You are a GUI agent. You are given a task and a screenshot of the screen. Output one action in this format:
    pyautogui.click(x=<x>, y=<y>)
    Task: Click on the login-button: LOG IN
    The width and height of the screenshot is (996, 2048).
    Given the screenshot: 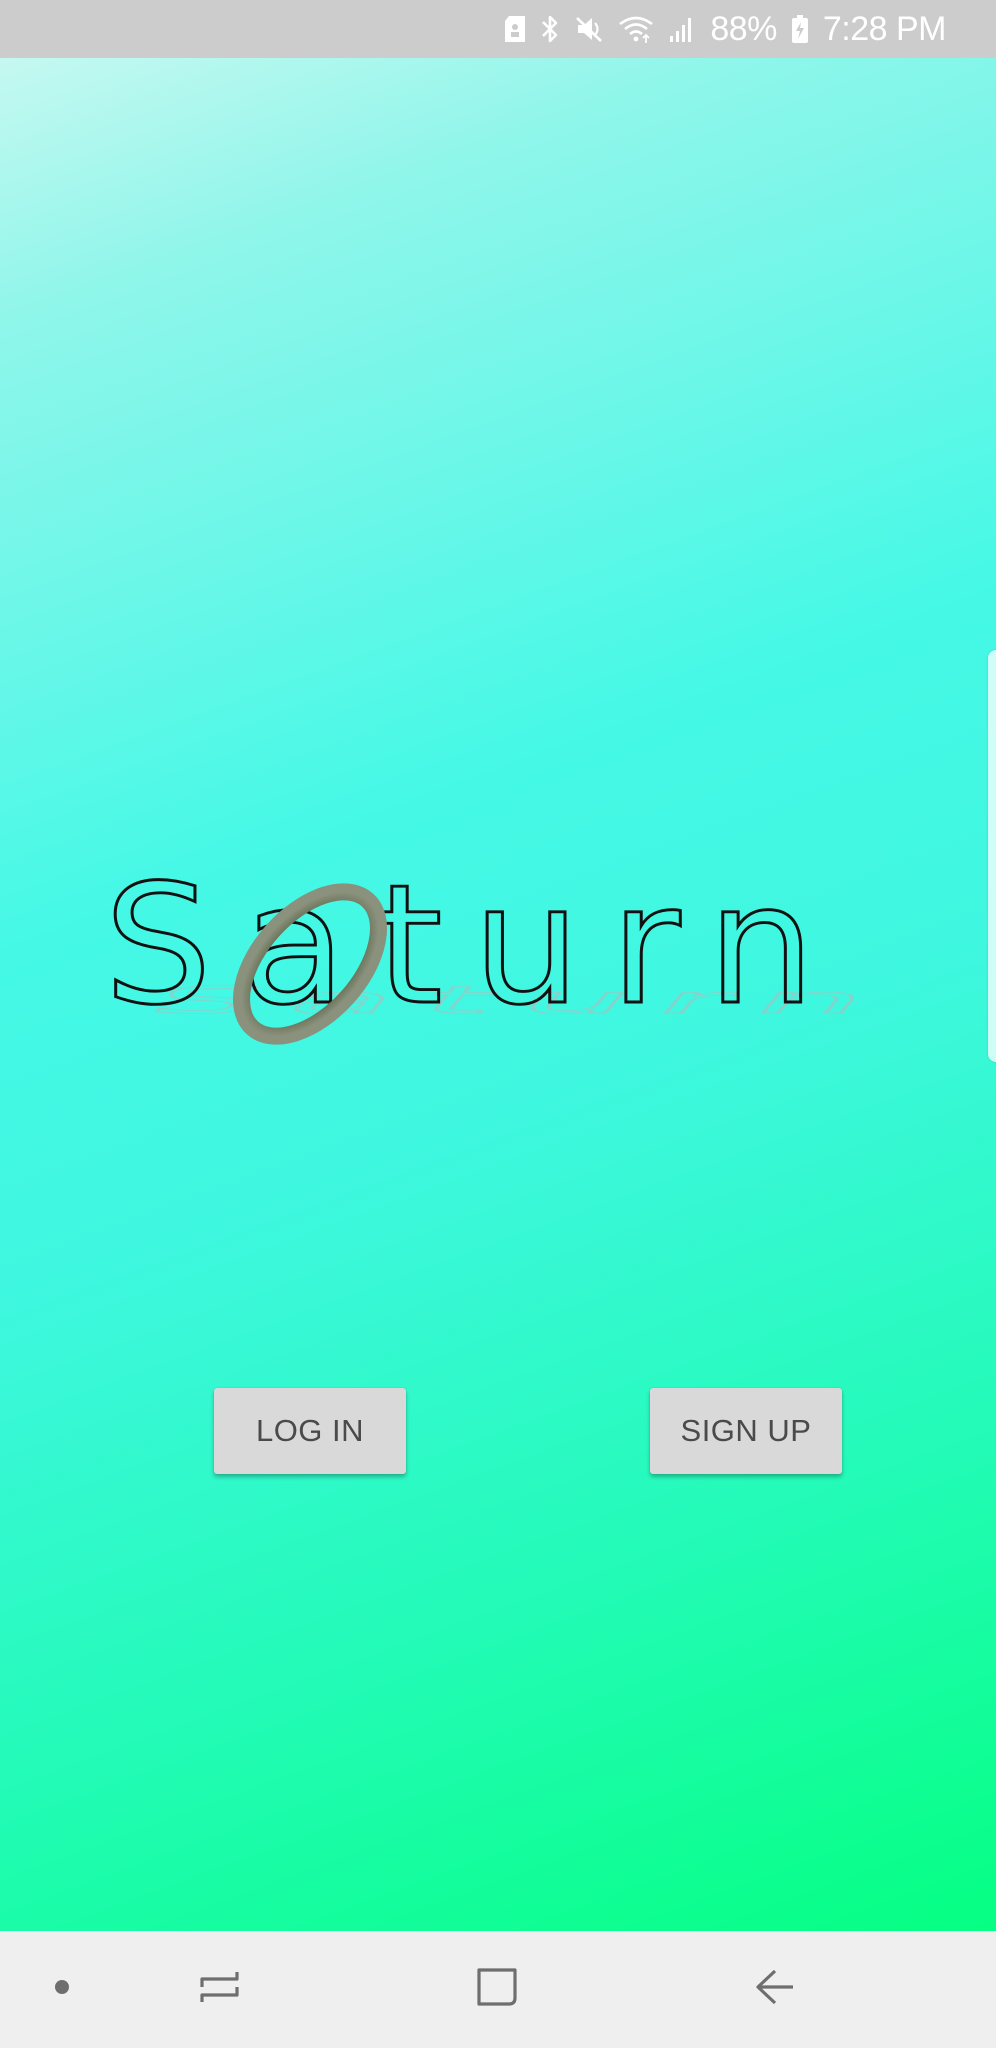 What is the action you would take?
    pyautogui.click(x=310, y=1431)
    